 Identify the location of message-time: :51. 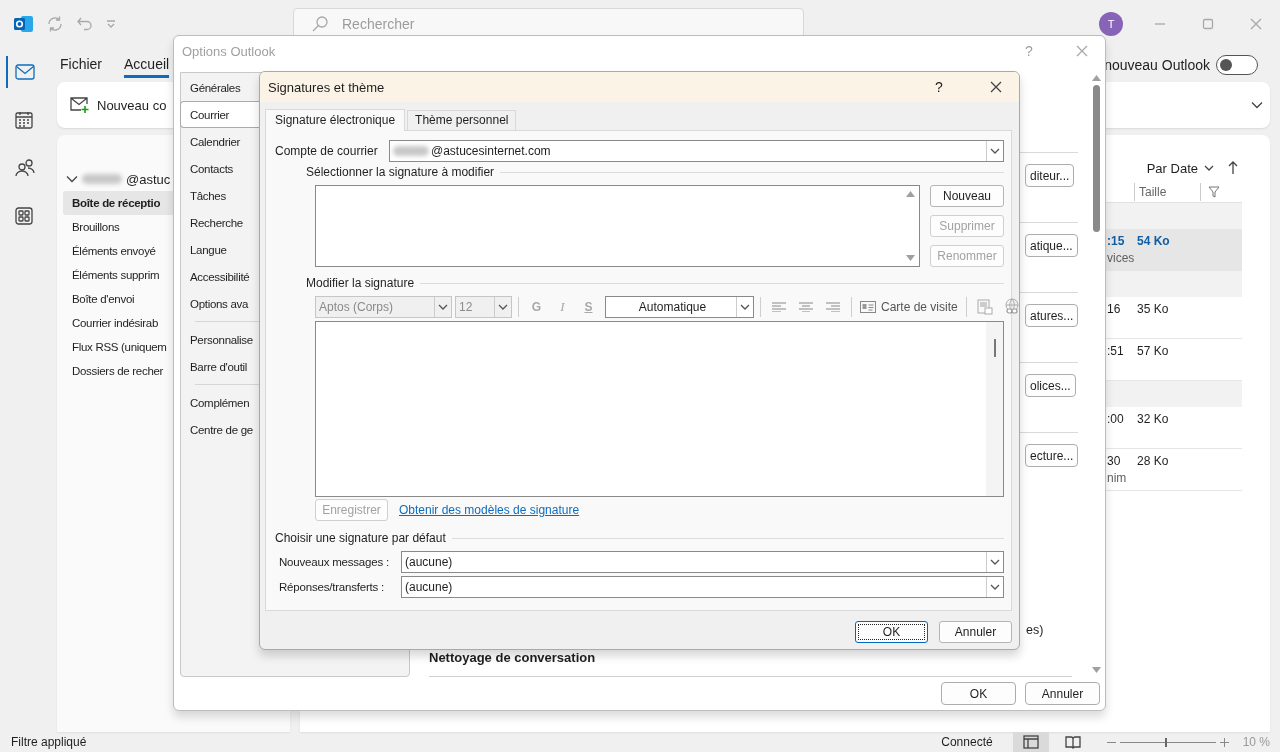
(1115, 351).